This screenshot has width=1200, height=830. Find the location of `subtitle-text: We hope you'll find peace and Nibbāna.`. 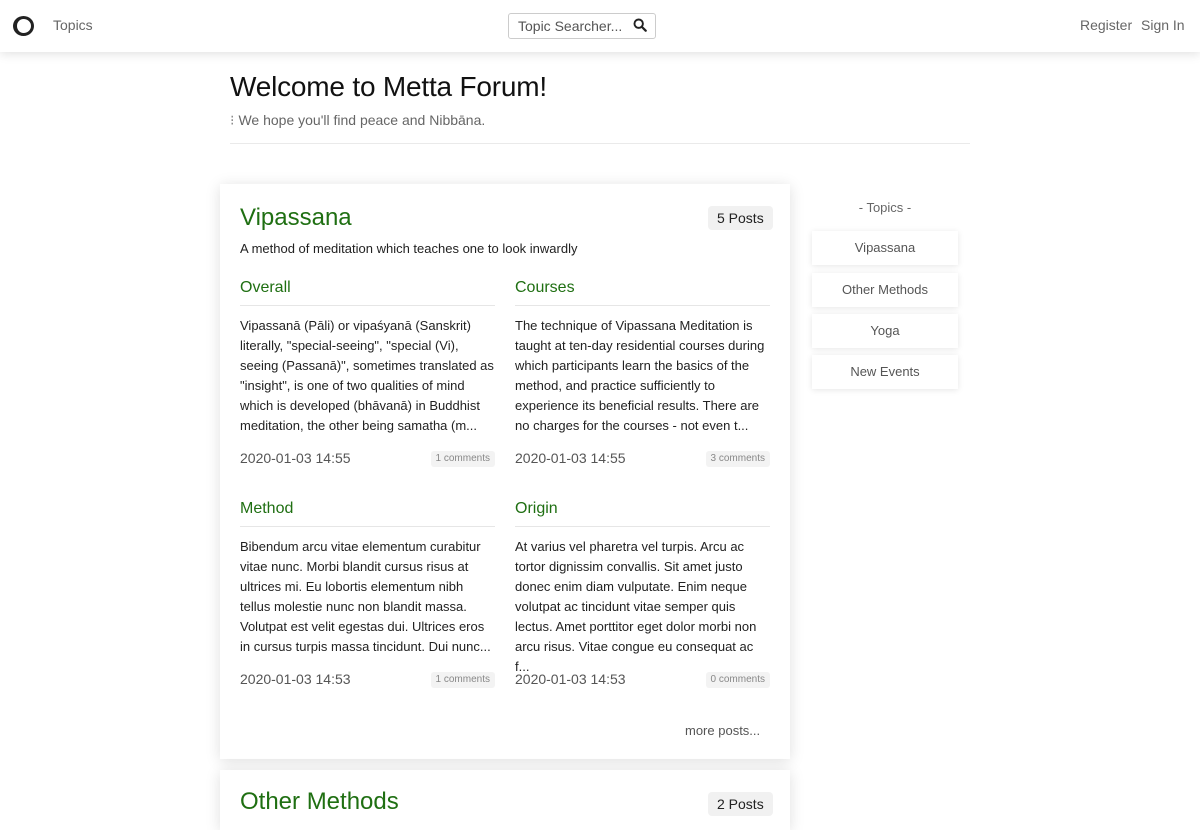

subtitle-text: We hope you'll find peace and Nibbāna. is located at coordinates (362, 120).